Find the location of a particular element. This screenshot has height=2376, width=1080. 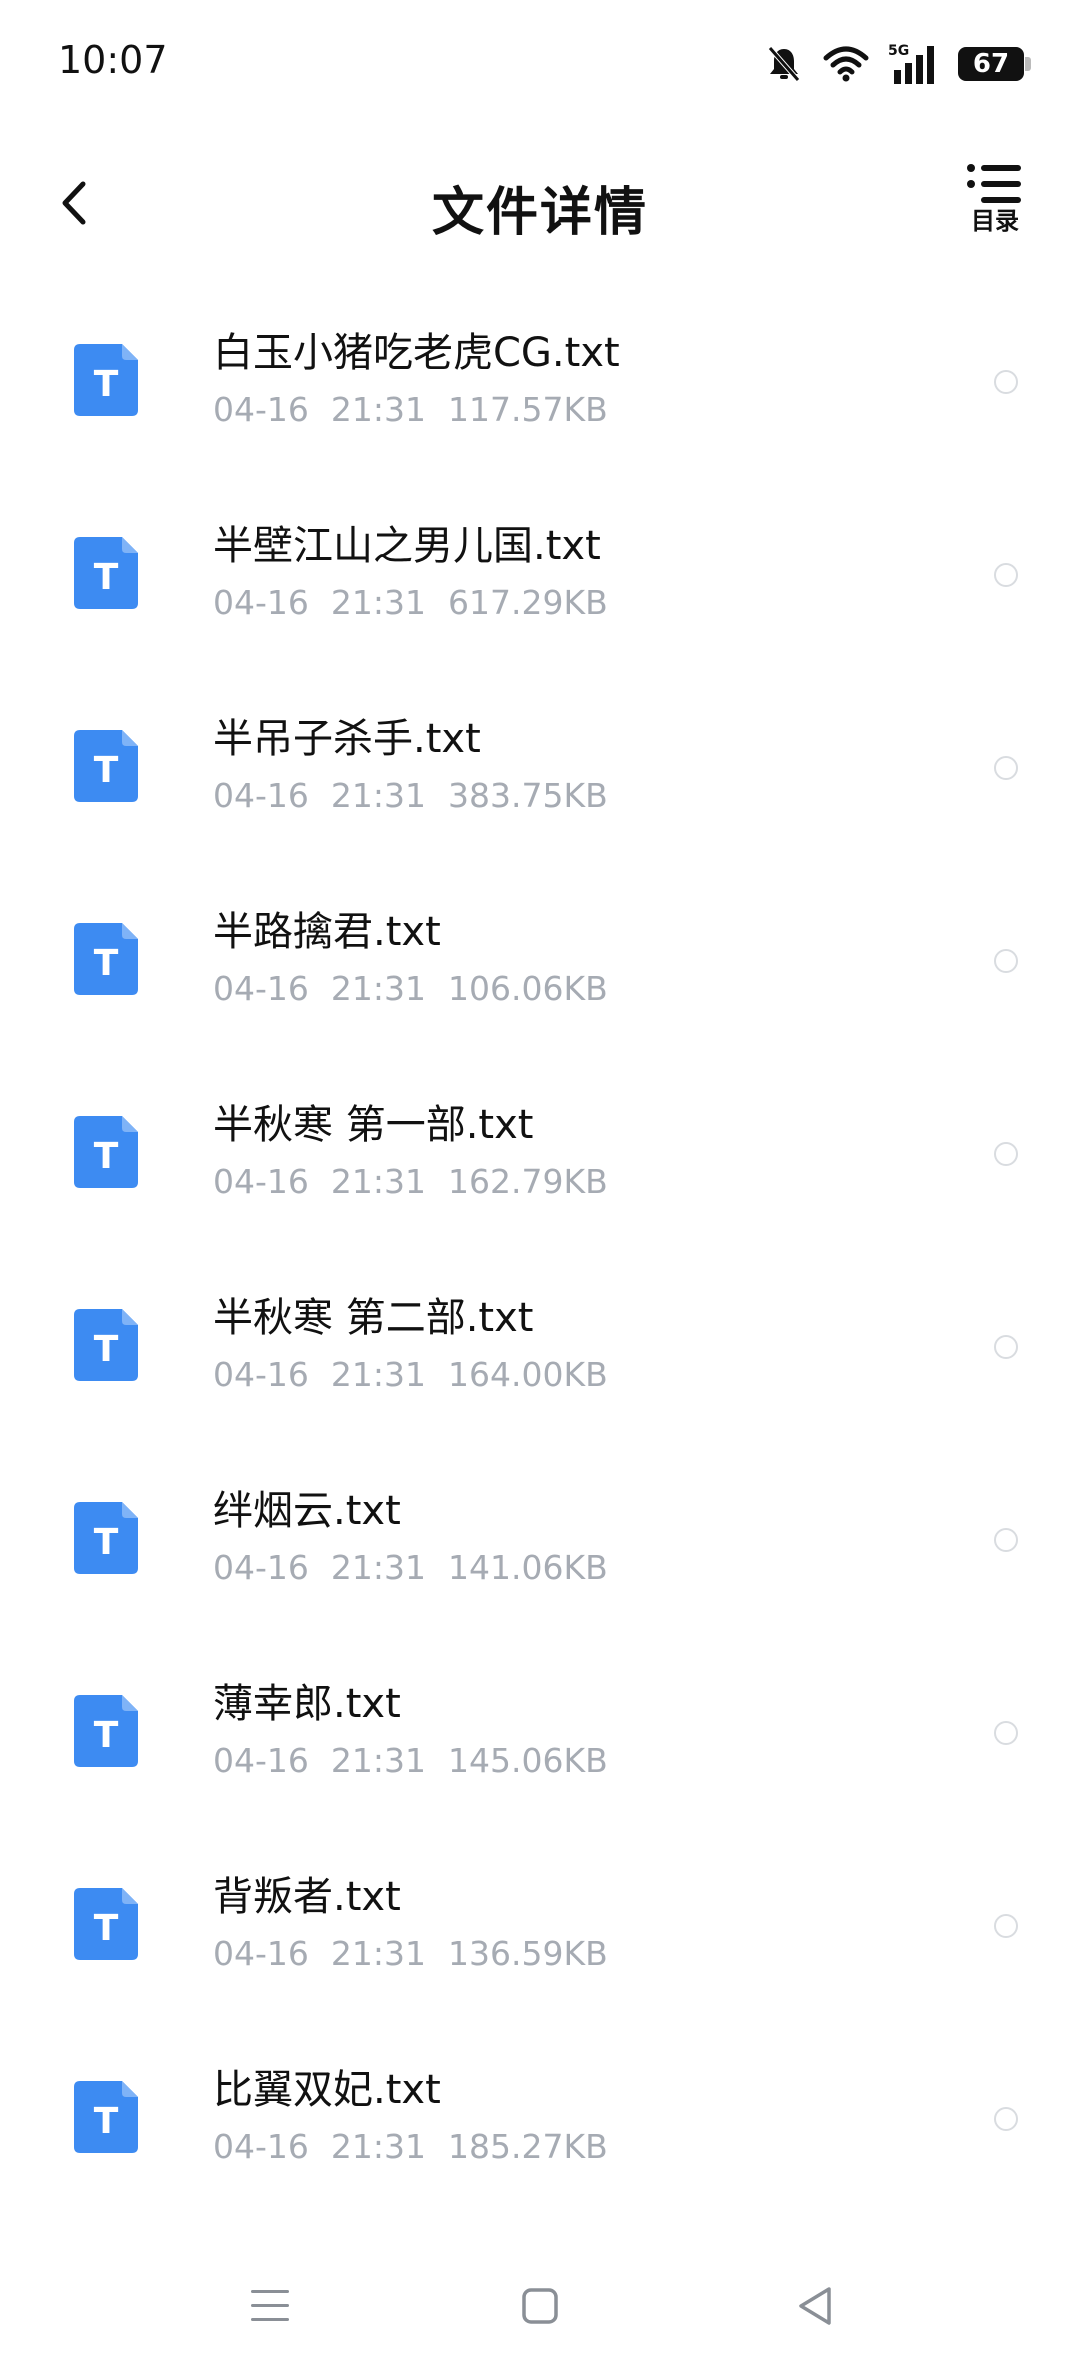

file-size: 117.57KB is located at coordinates (528, 409).